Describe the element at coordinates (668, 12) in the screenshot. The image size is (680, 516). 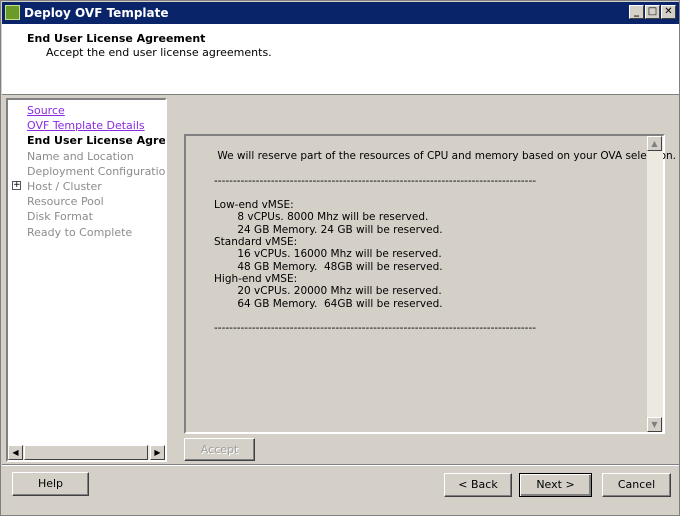
I see `close-button: ✕` at that location.